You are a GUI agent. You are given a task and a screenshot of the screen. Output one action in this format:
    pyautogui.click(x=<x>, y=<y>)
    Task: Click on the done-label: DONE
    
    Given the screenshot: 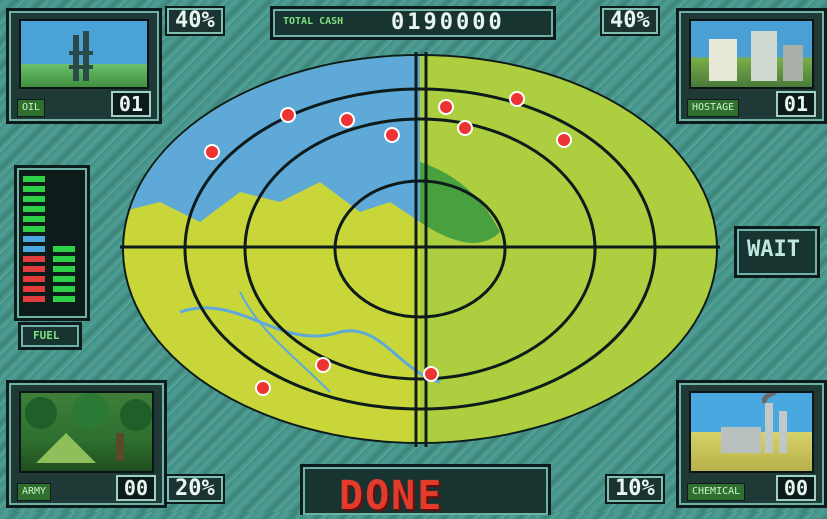 What is the action you would take?
    pyautogui.click(x=391, y=496)
    